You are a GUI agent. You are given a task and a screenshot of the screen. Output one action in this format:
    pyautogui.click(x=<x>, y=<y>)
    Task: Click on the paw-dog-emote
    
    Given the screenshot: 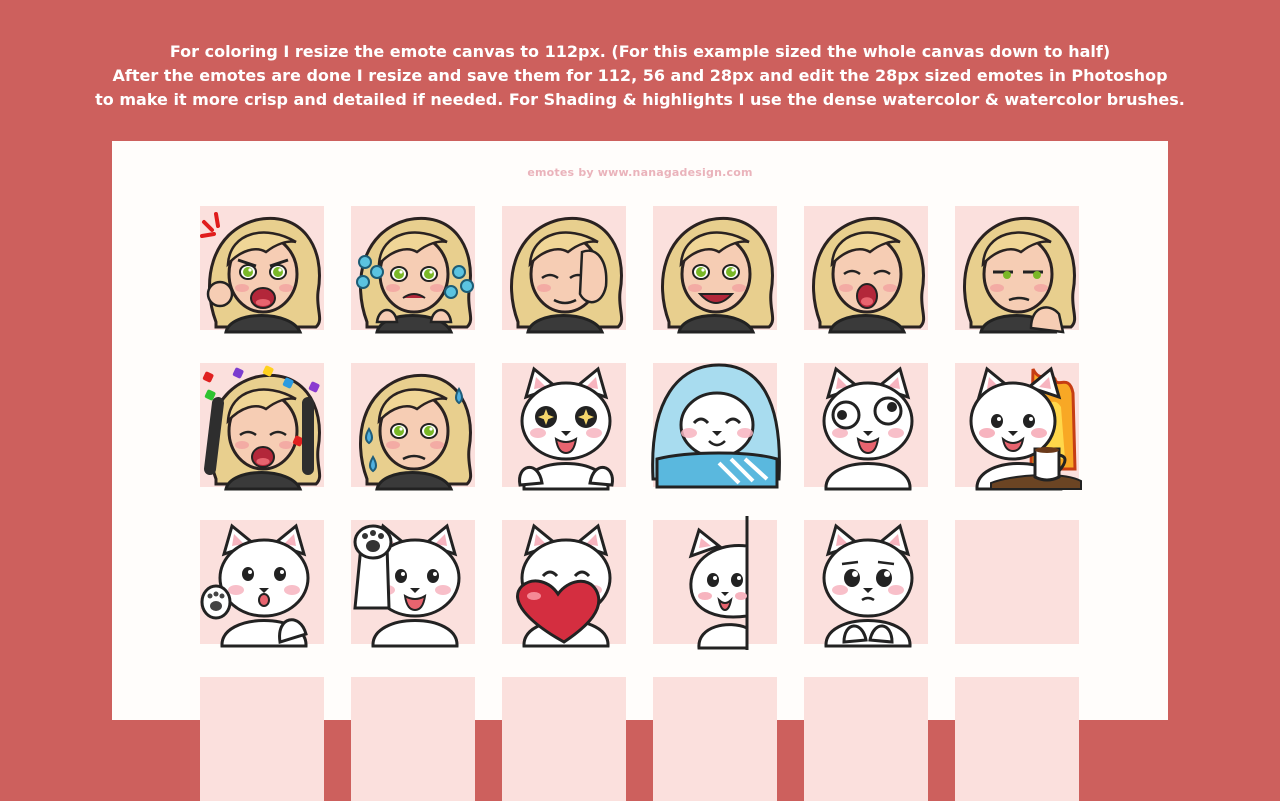 What is the action you would take?
    pyautogui.click(x=407, y=585)
    